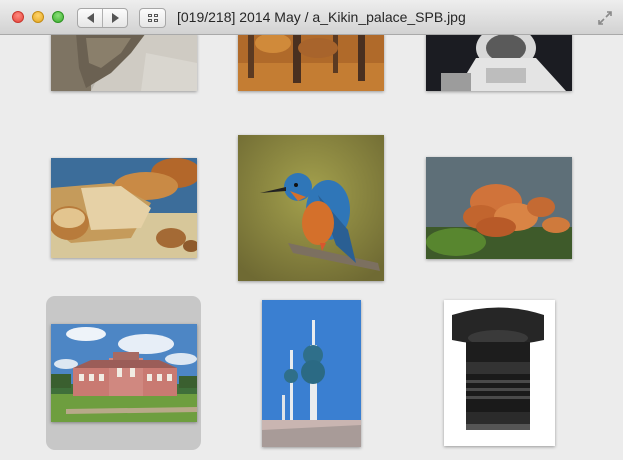 The image size is (623, 460). What do you see at coordinates (311, 373) in the screenshot?
I see `thumbnail-kuwait-towers` at bounding box center [311, 373].